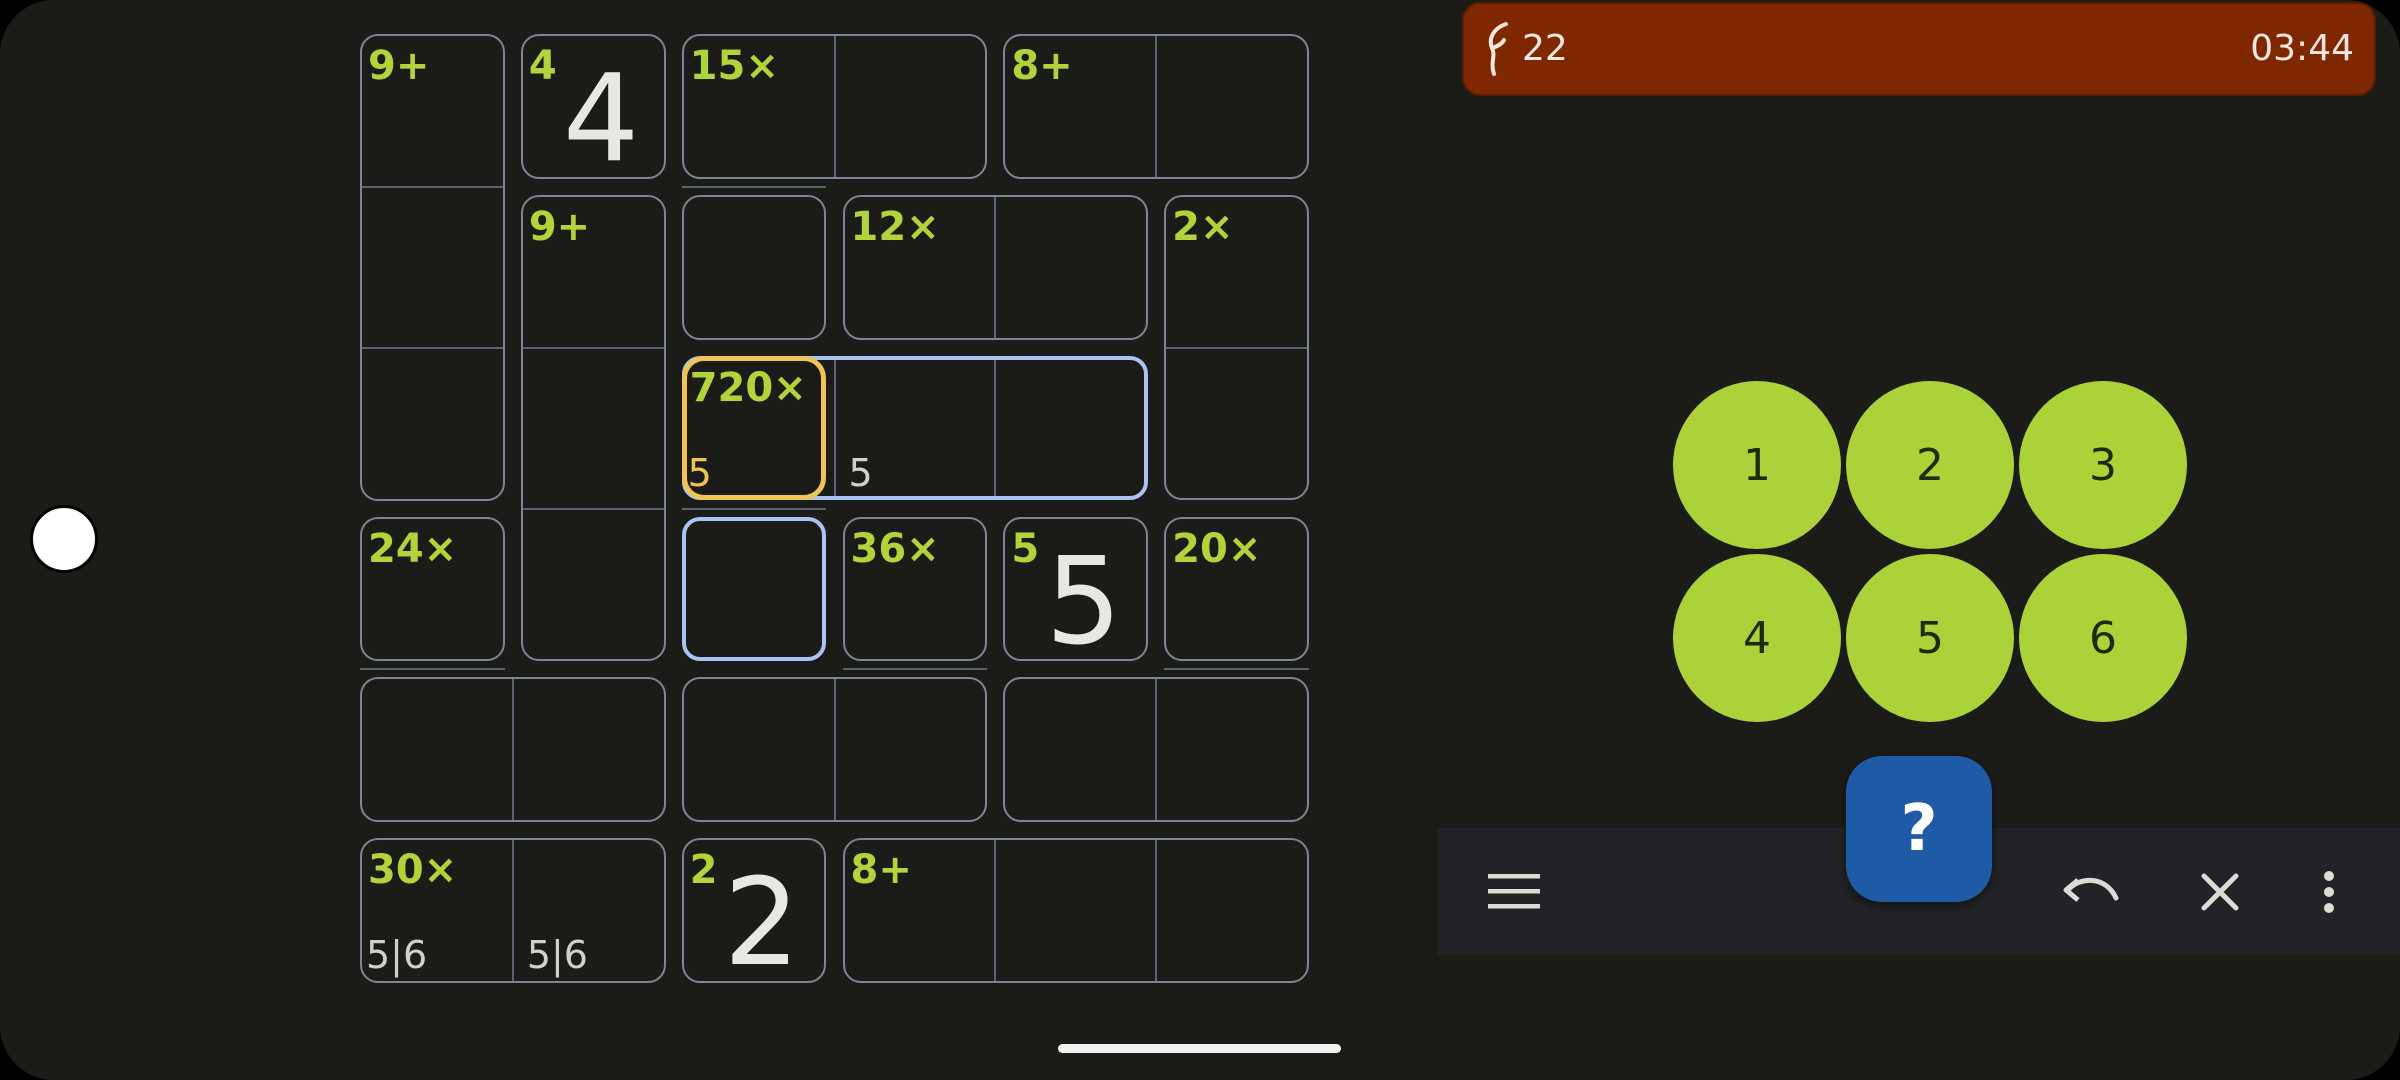  Describe the element at coordinates (1514, 892) in the screenshot. I see `menu-icon` at that location.